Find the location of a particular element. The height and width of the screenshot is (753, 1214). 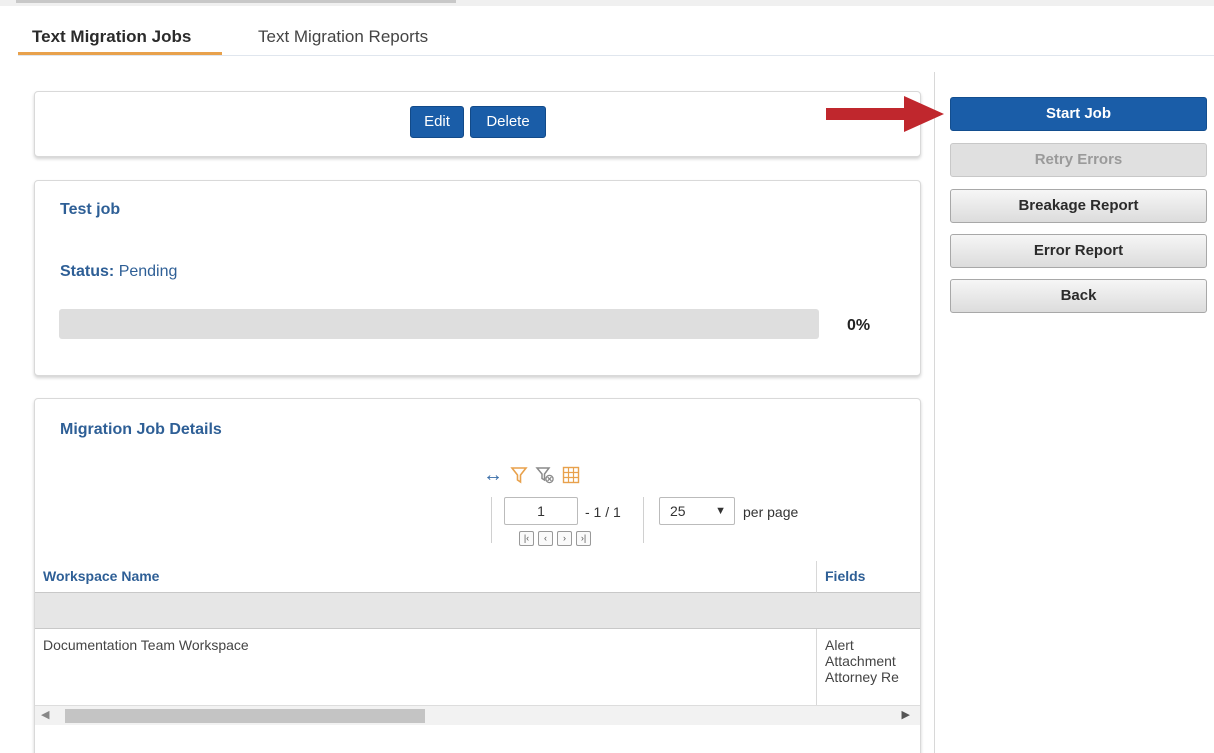

error-report-button: Error Report is located at coordinates (1078, 251).